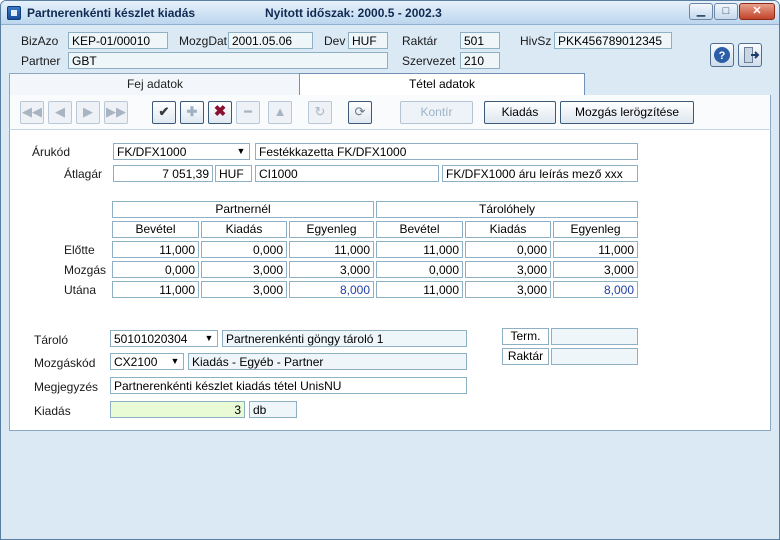  What do you see at coordinates (446, 151) in the screenshot?
I see `arukod-description: Festékkazetta FK/DFX1000` at bounding box center [446, 151].